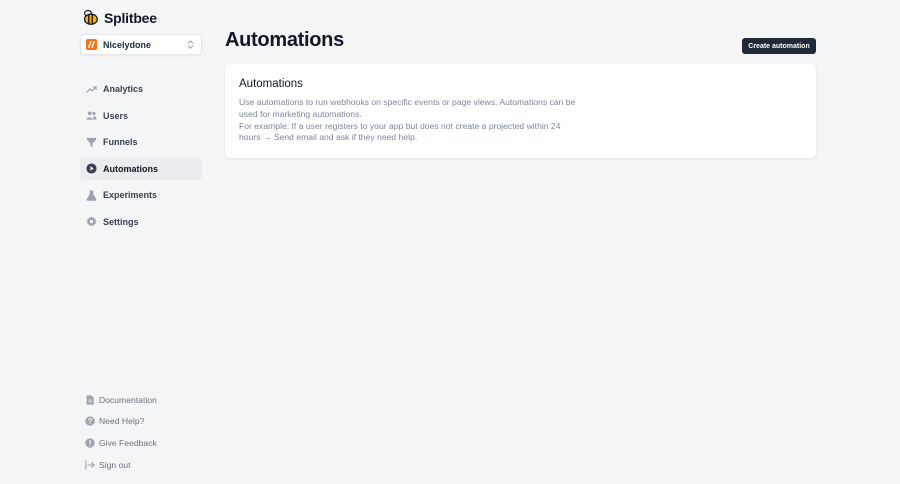 This screenshot has height=484, width=900. Describe the element at coordinates (122, 421) in the screenshot. I see `bottom-link-label: Need Help?` at that location.